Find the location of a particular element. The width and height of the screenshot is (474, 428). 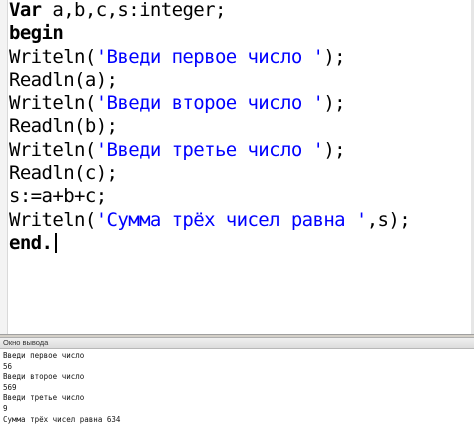

editor-gutter is located at coordinates (4, 167).